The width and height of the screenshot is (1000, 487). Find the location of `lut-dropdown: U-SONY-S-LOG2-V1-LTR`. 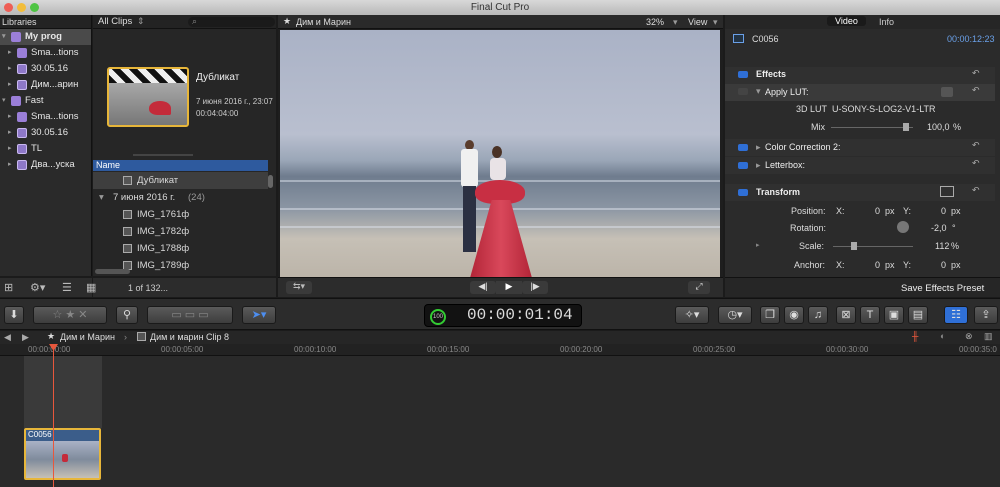

lut-dropdown: U-SONY-S-LOG2-V1-LTR is located at coordinates (884, 109).